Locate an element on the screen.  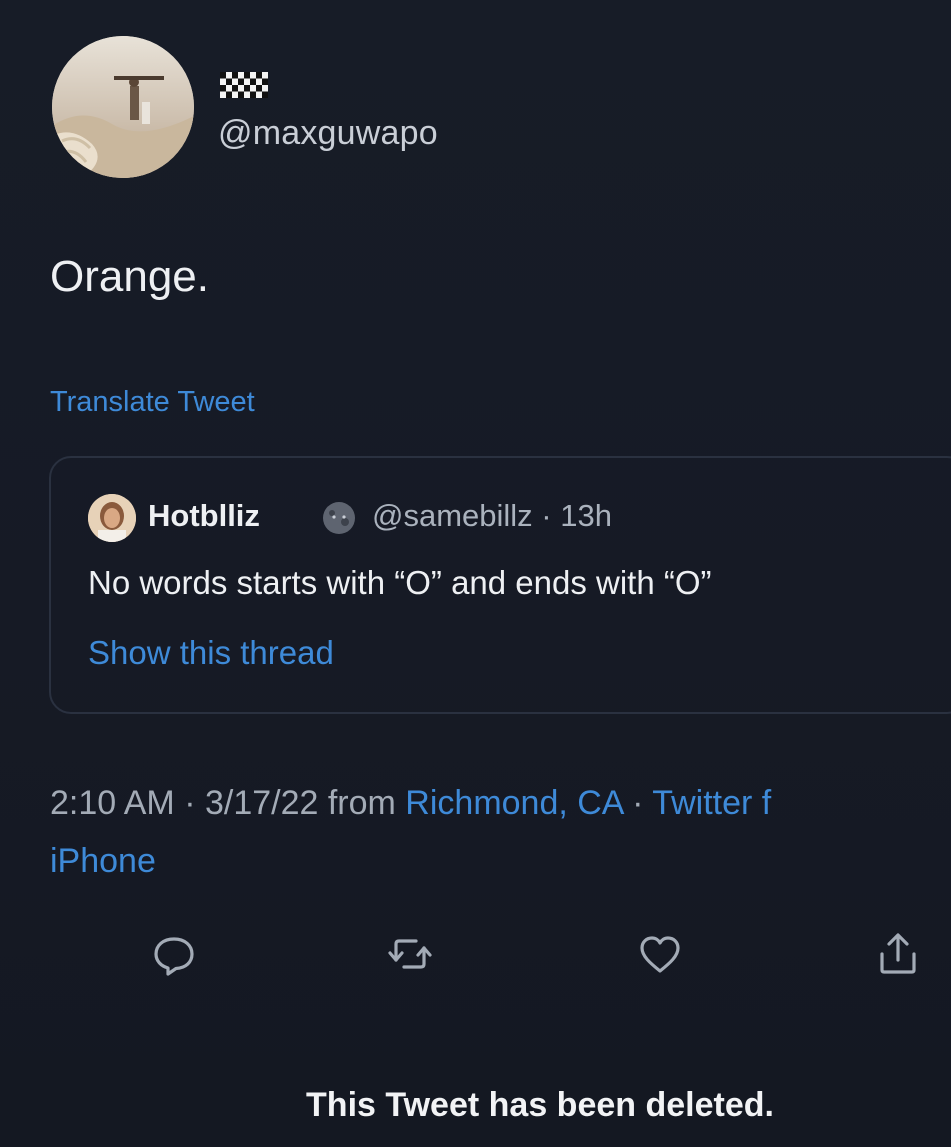
tweet-text: Orange. is located at coordinates (129, 276).